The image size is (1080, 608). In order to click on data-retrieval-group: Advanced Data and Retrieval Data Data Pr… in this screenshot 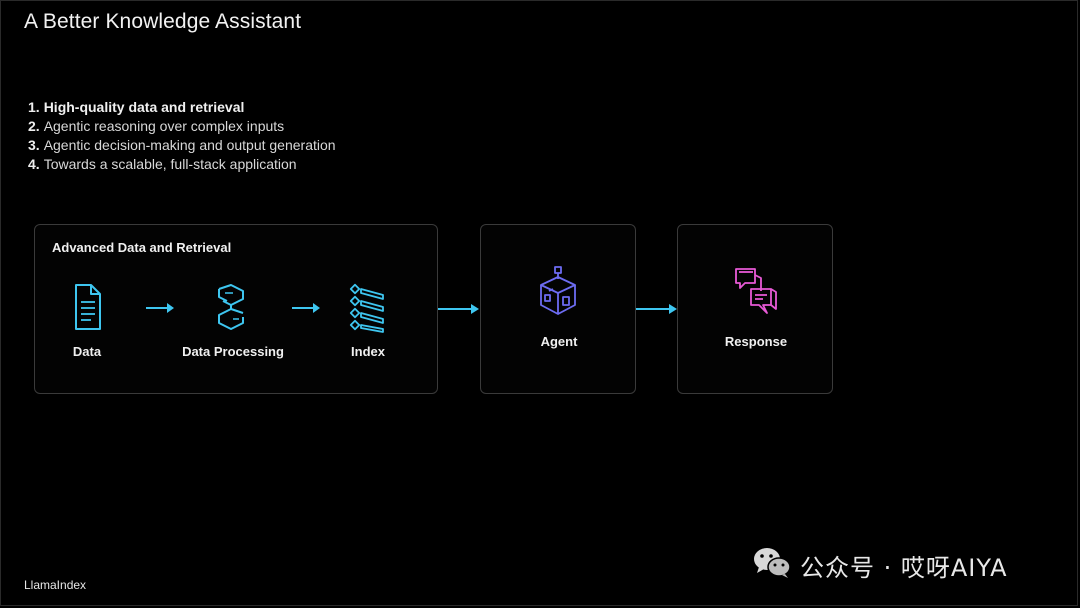, I will do `click(236, 309)`.